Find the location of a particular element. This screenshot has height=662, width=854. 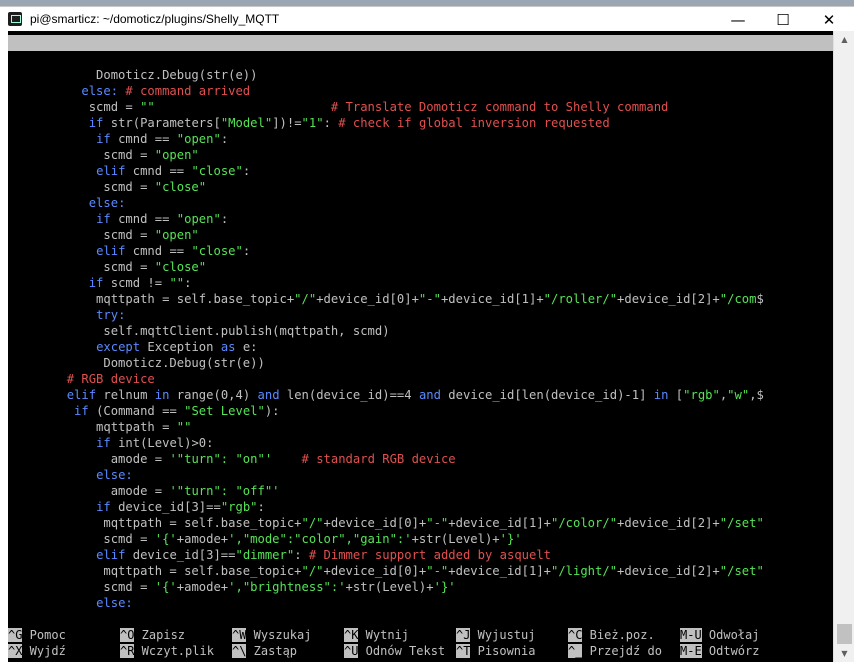

shortcut-key: ^X is located at coordinates (15, 651).